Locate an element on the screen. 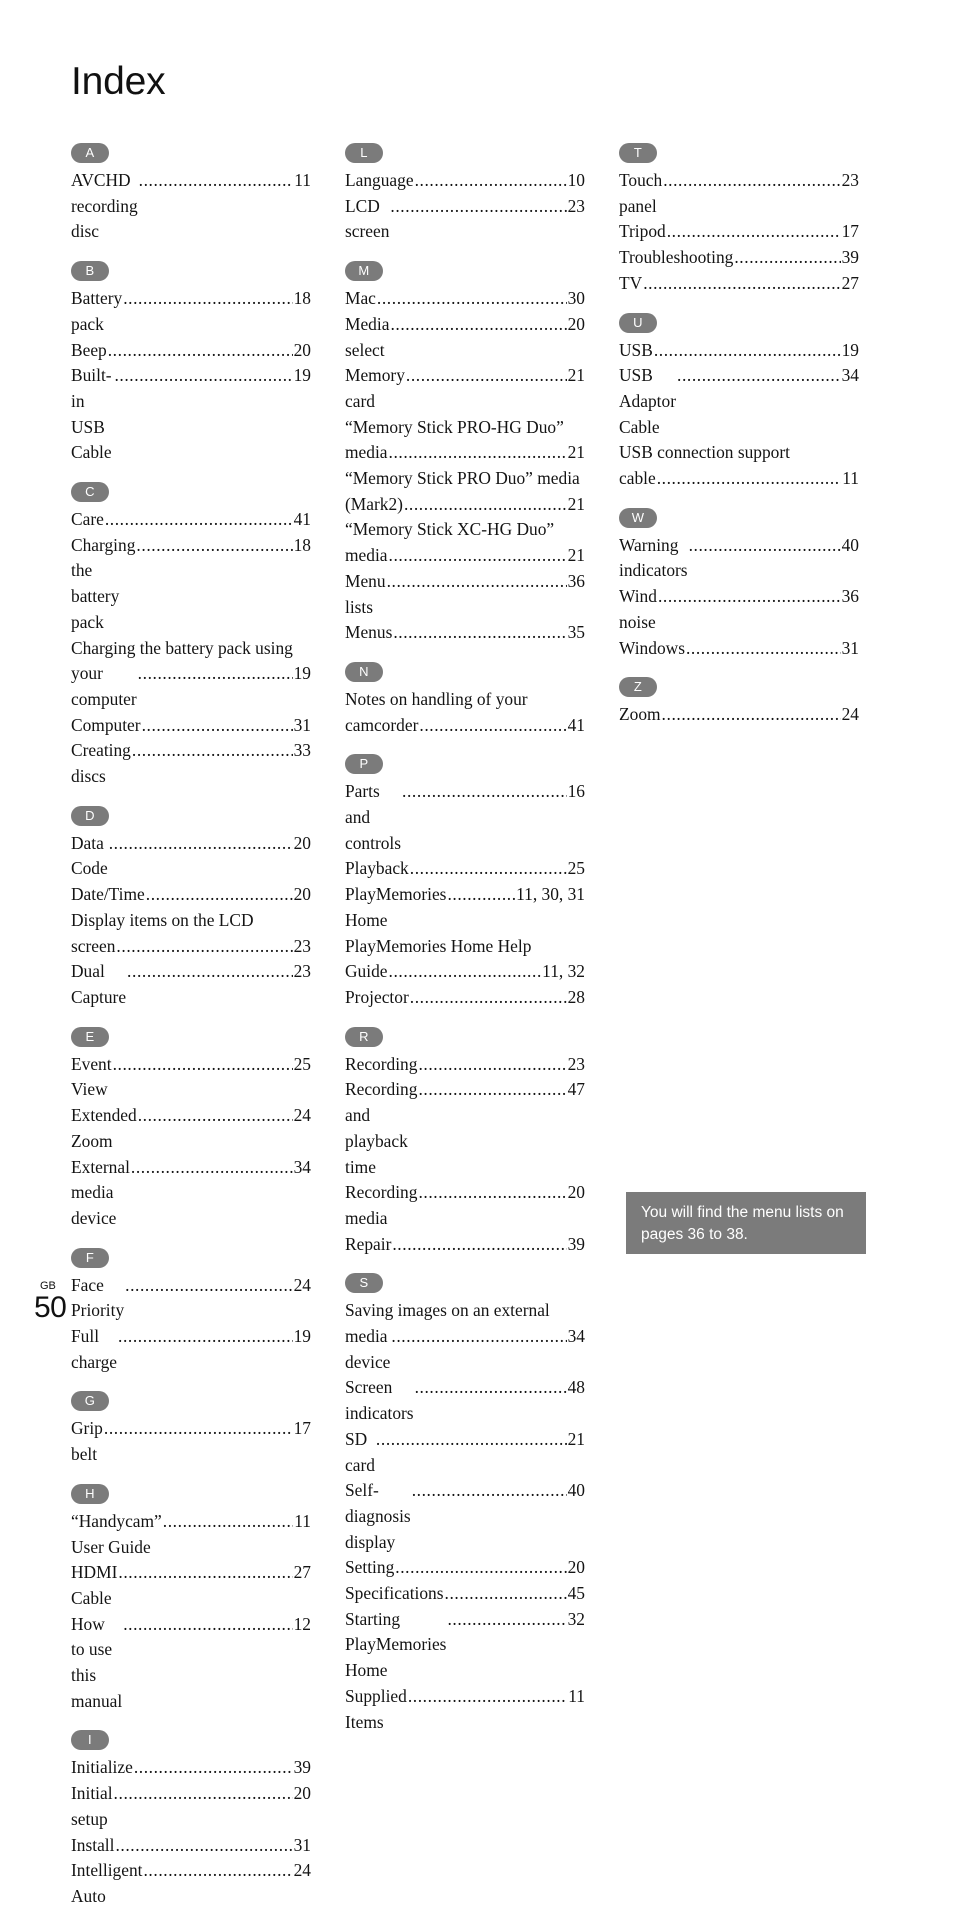  index-entry-page: 41 is located at coordinates (576, 724).